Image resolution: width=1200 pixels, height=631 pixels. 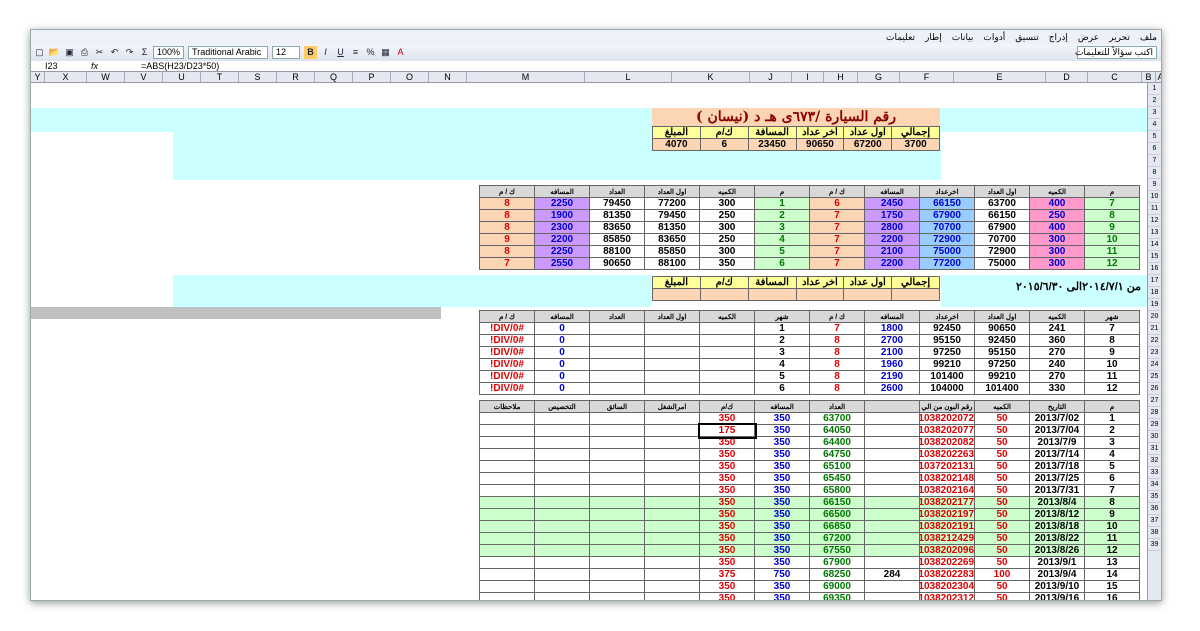 I want to click on menu-item: أدوات, so click(x=994, y=37).